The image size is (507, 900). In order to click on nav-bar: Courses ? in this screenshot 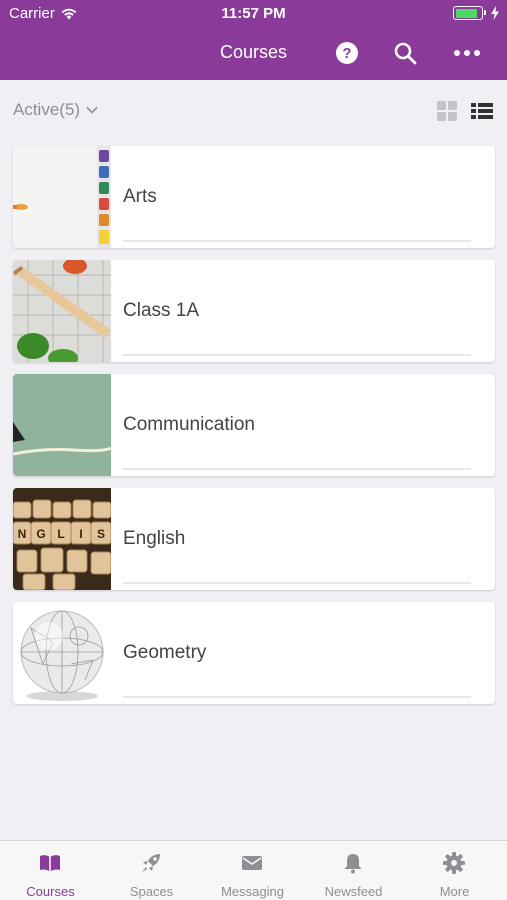, I will do `click(253, 54)`.